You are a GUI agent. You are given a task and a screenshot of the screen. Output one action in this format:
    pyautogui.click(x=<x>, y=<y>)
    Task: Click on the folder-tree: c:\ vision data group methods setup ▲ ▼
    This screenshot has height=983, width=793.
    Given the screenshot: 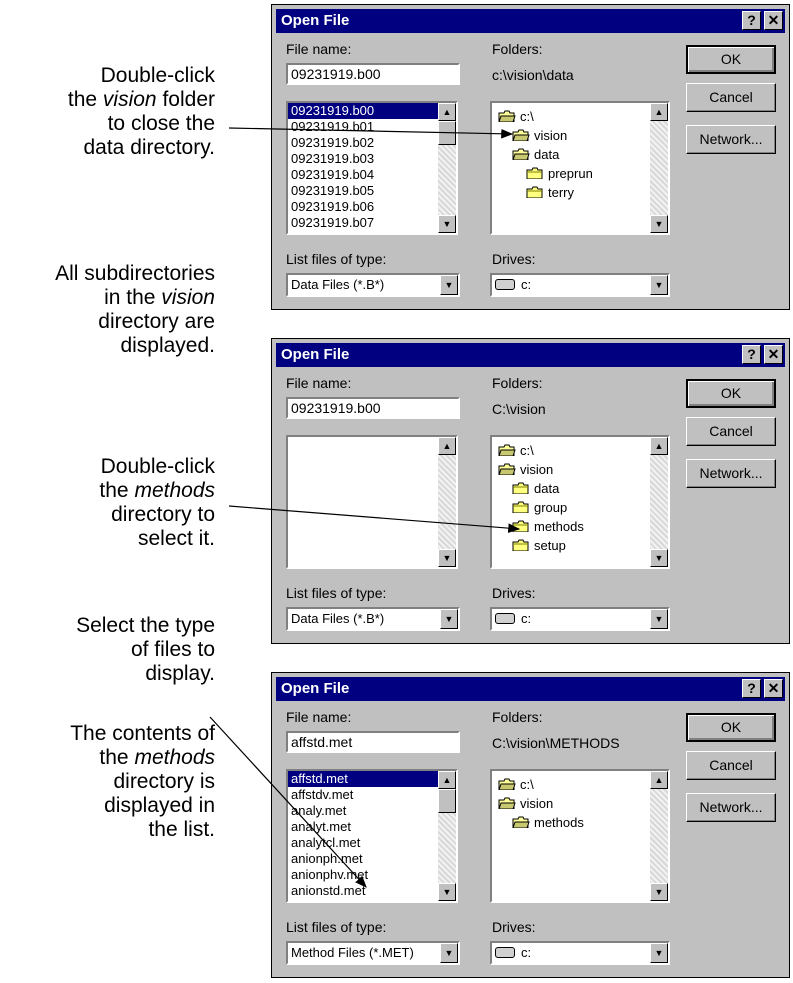 What is the action you would take?
    pyautogui.click(x=580, y=502)
    